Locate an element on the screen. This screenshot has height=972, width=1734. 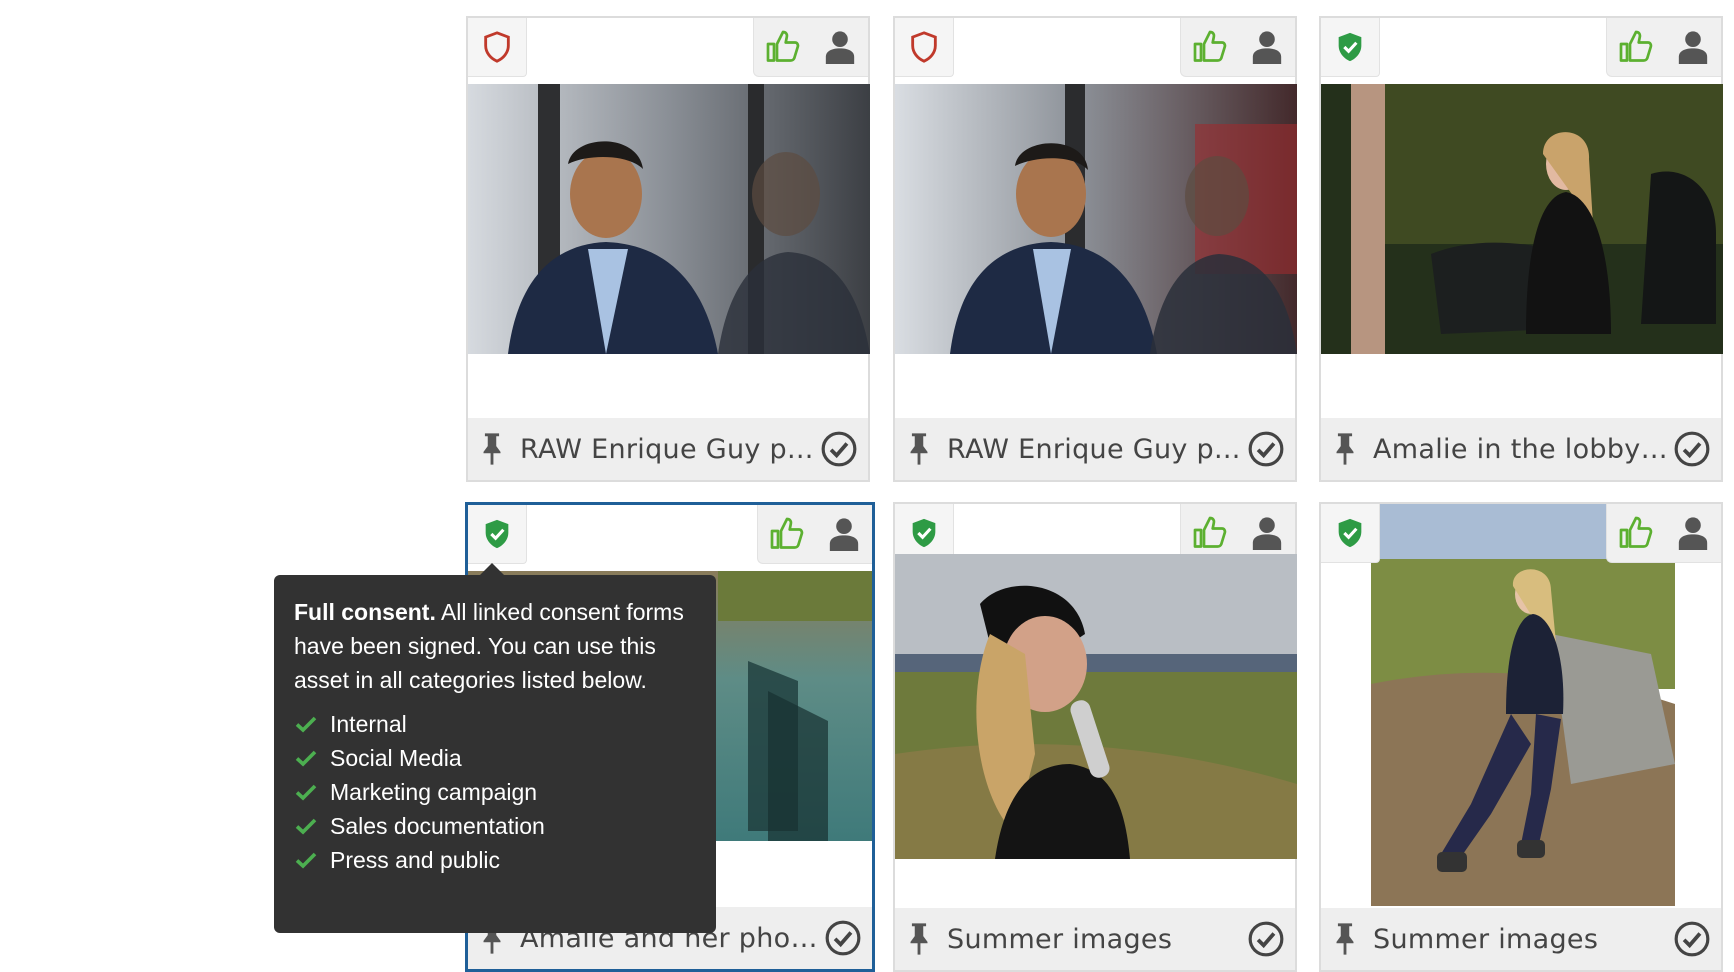
category-label: Marketing campaign is located at coordinates (434, 792).